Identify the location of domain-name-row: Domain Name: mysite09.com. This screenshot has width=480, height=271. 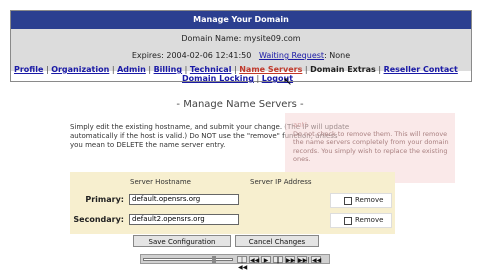
(241, 38).